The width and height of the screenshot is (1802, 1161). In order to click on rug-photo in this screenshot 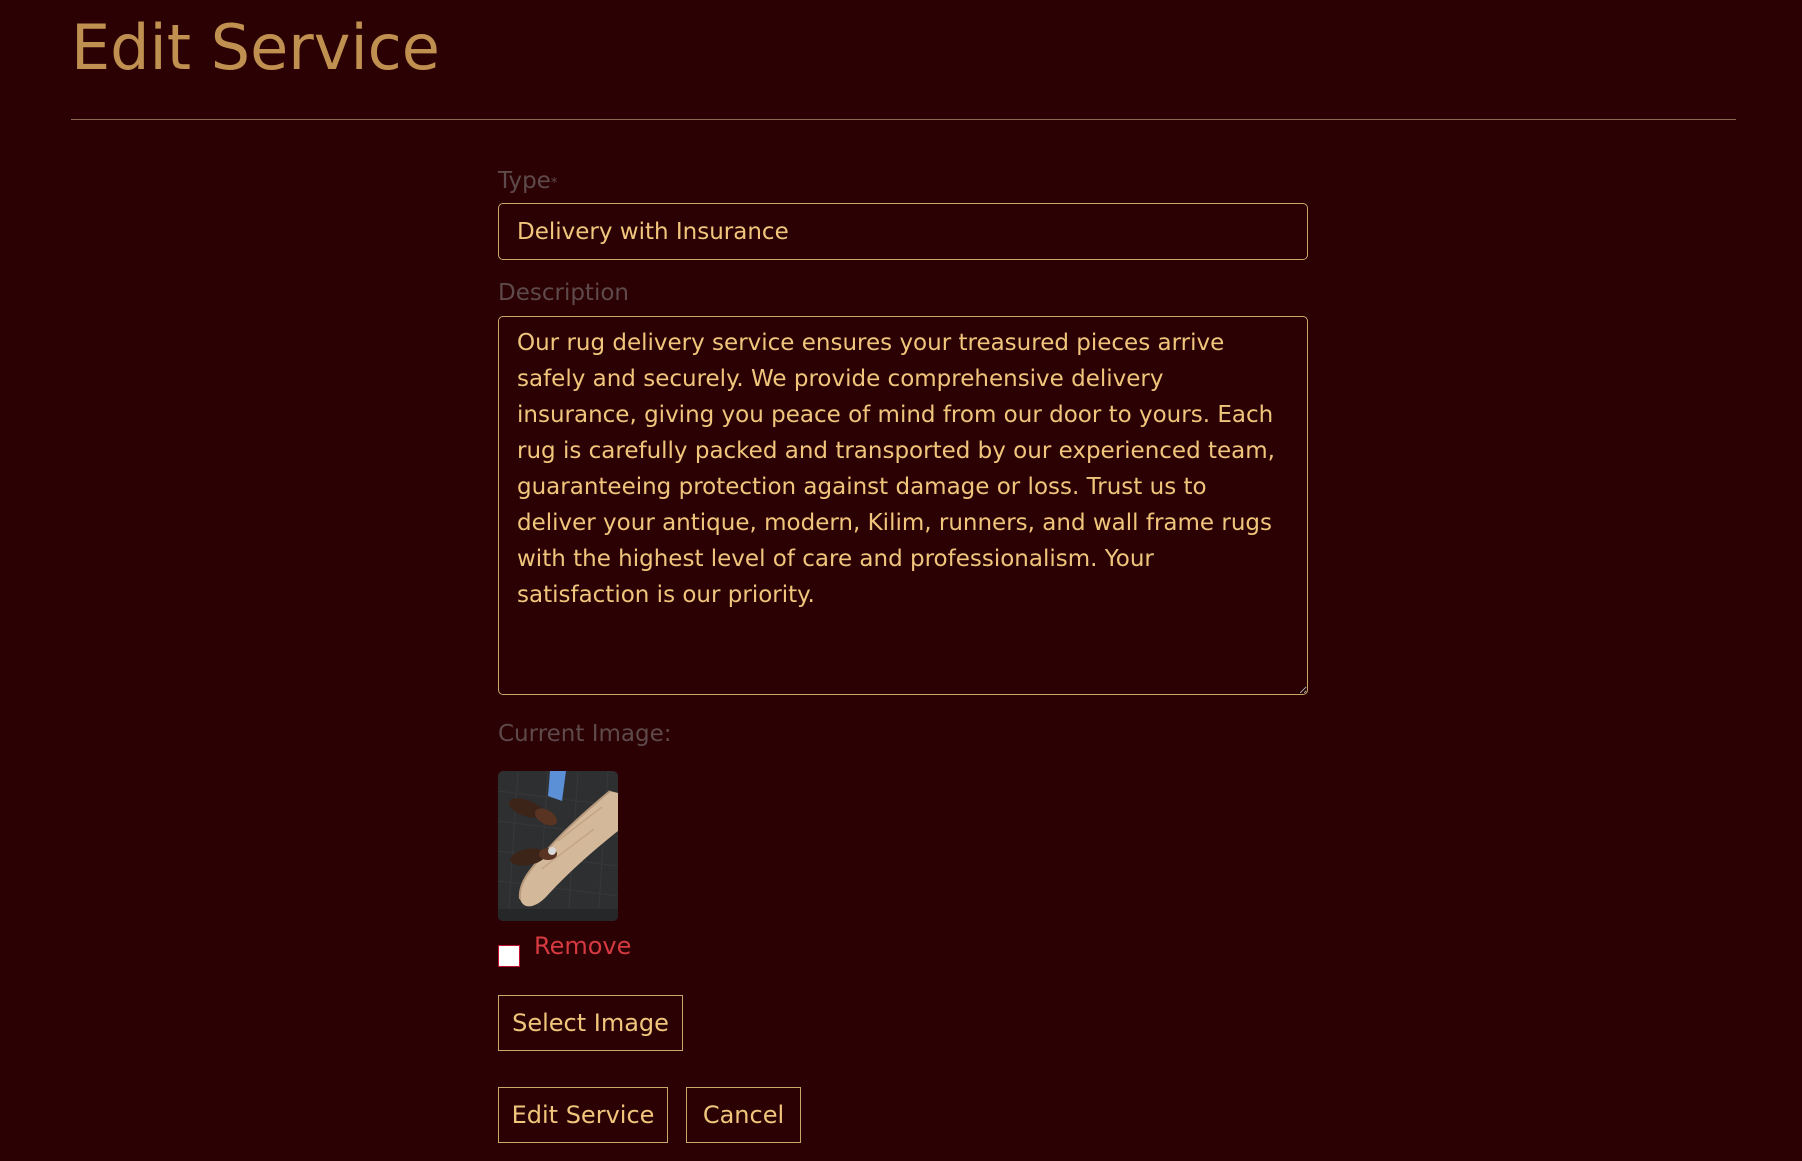, I will do `click(558, 846)`.